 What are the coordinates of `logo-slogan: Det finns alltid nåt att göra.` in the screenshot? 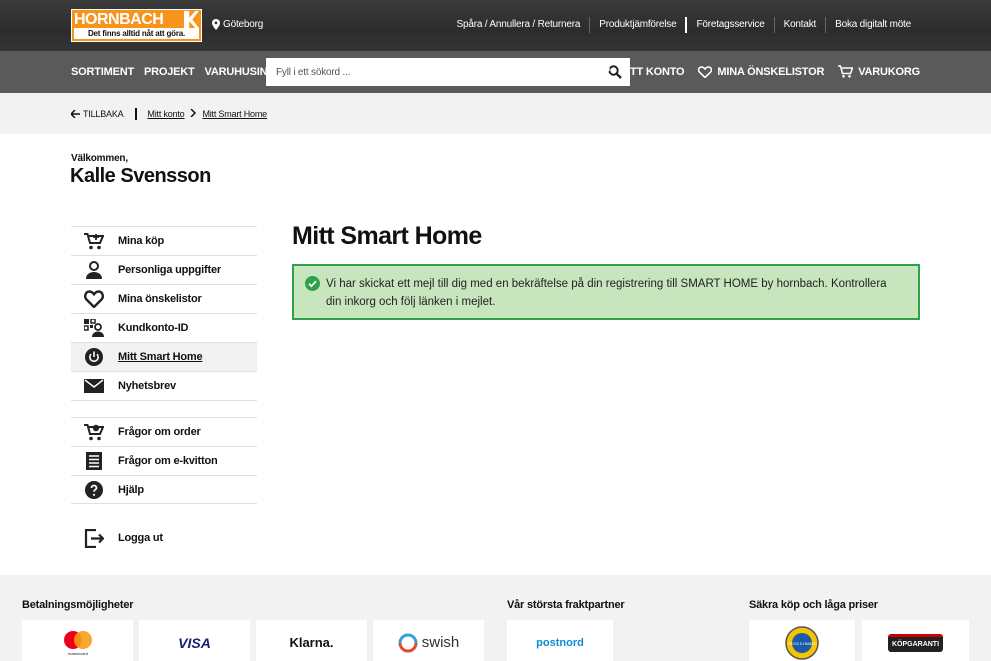 It's located at (136, 33).